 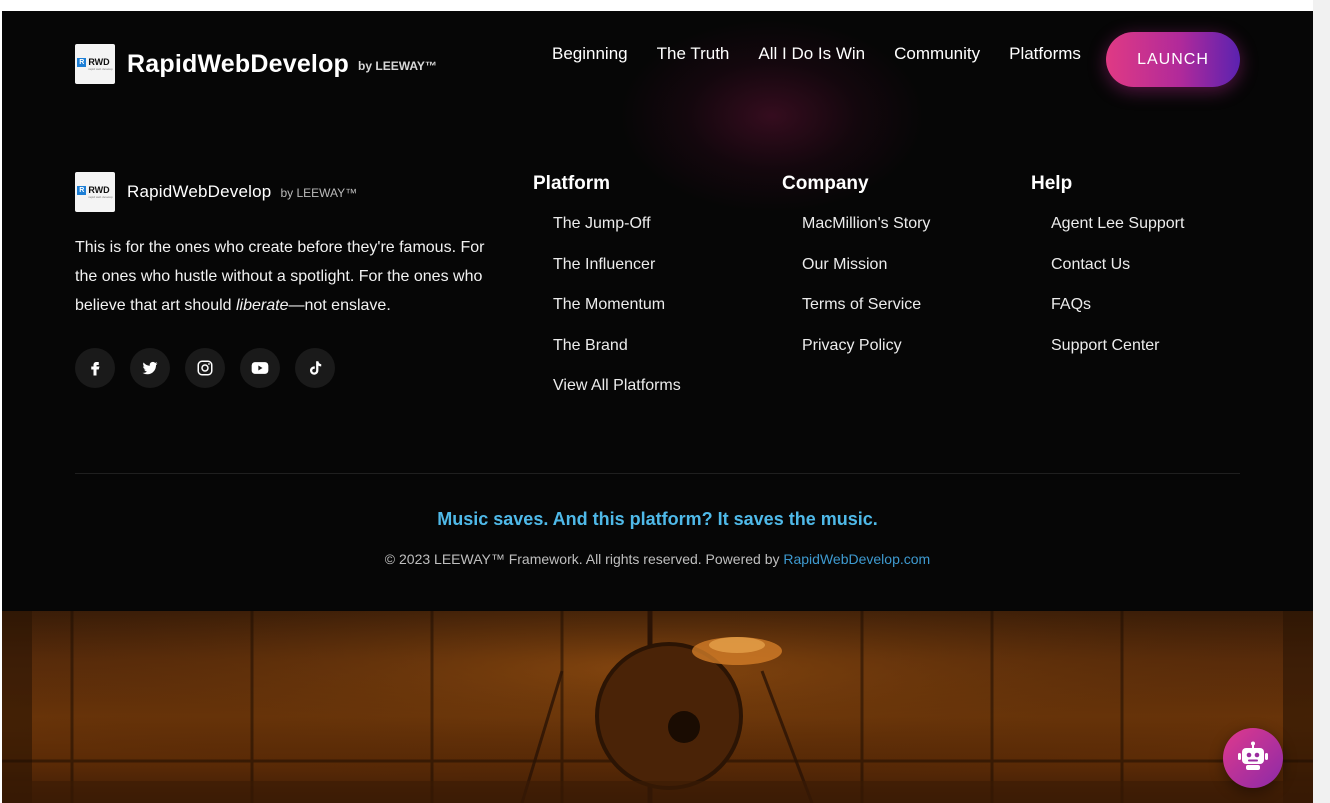 What do you see at coordinates (315, 368) in the screenshot?
I see `tiktok-icon` at bounding box center [315, 368].